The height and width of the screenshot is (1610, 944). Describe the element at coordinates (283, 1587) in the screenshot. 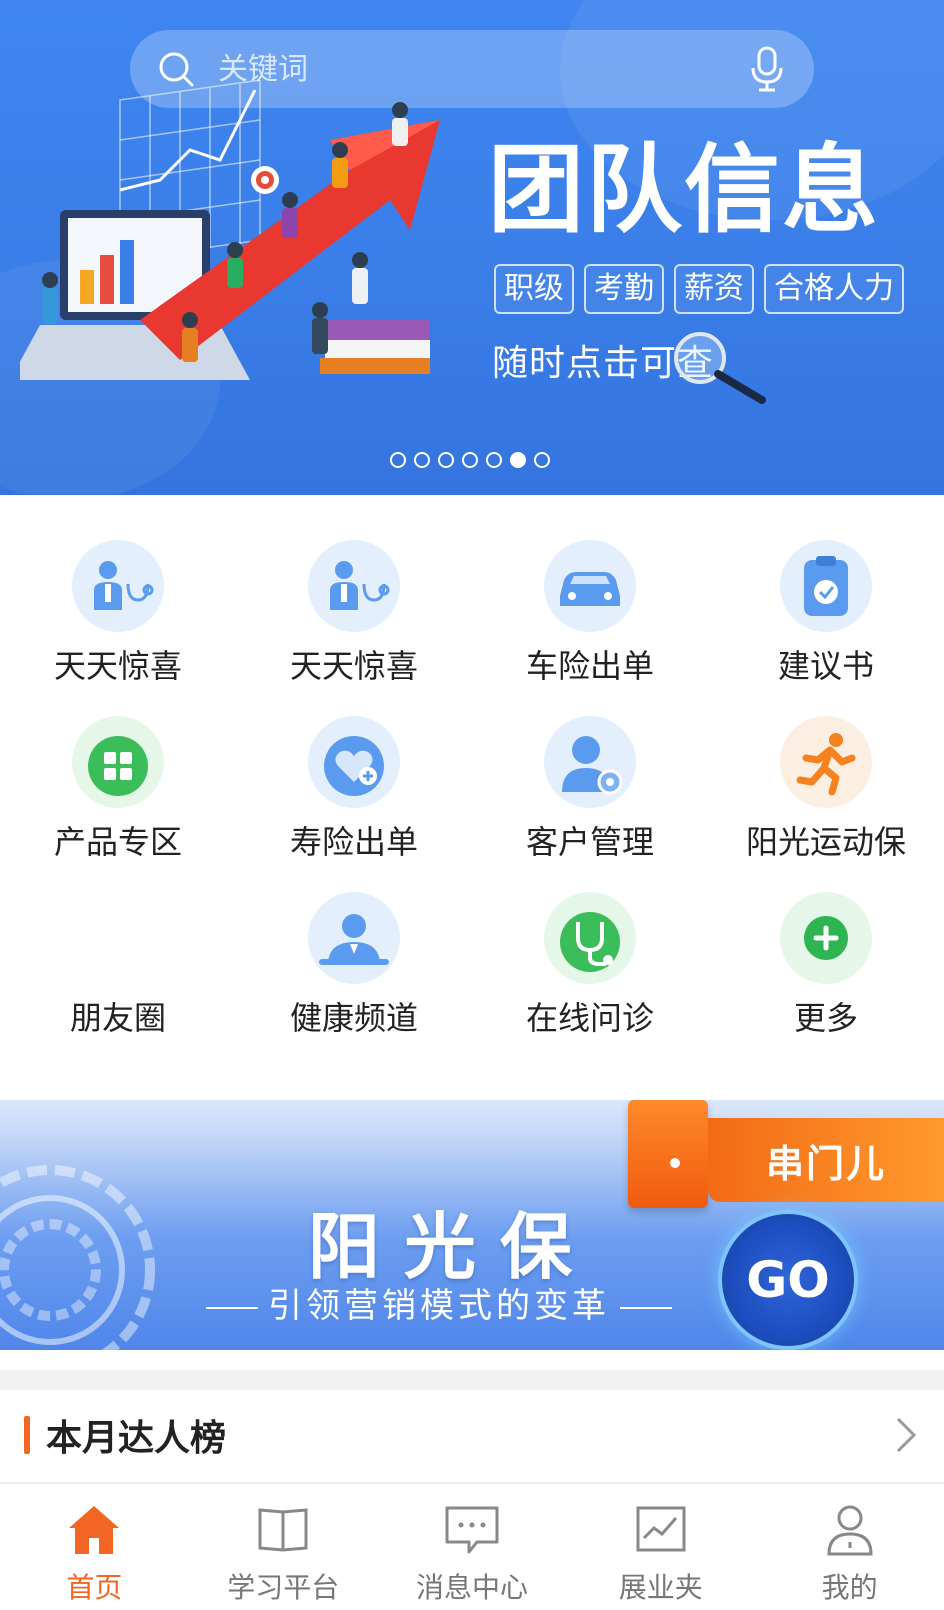

I see `tab-label: 学习平台` at that location.